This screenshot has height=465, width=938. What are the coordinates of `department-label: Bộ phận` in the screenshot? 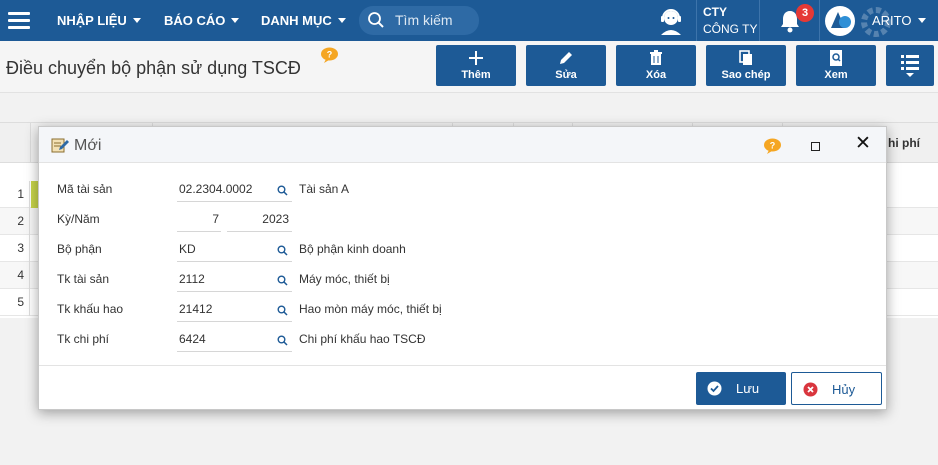 It's located at (79, 249).